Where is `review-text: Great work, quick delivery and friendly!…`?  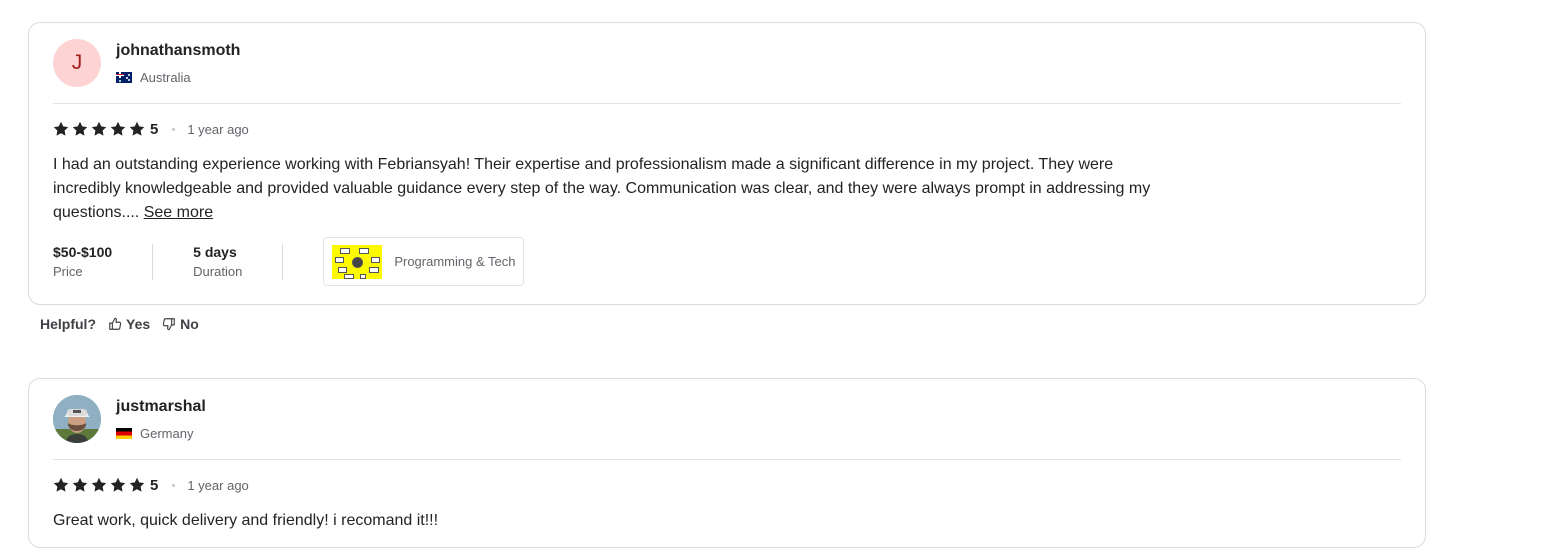 review-text: Great work, quick delivery and friendly!… is located at coordinates (603, 521).